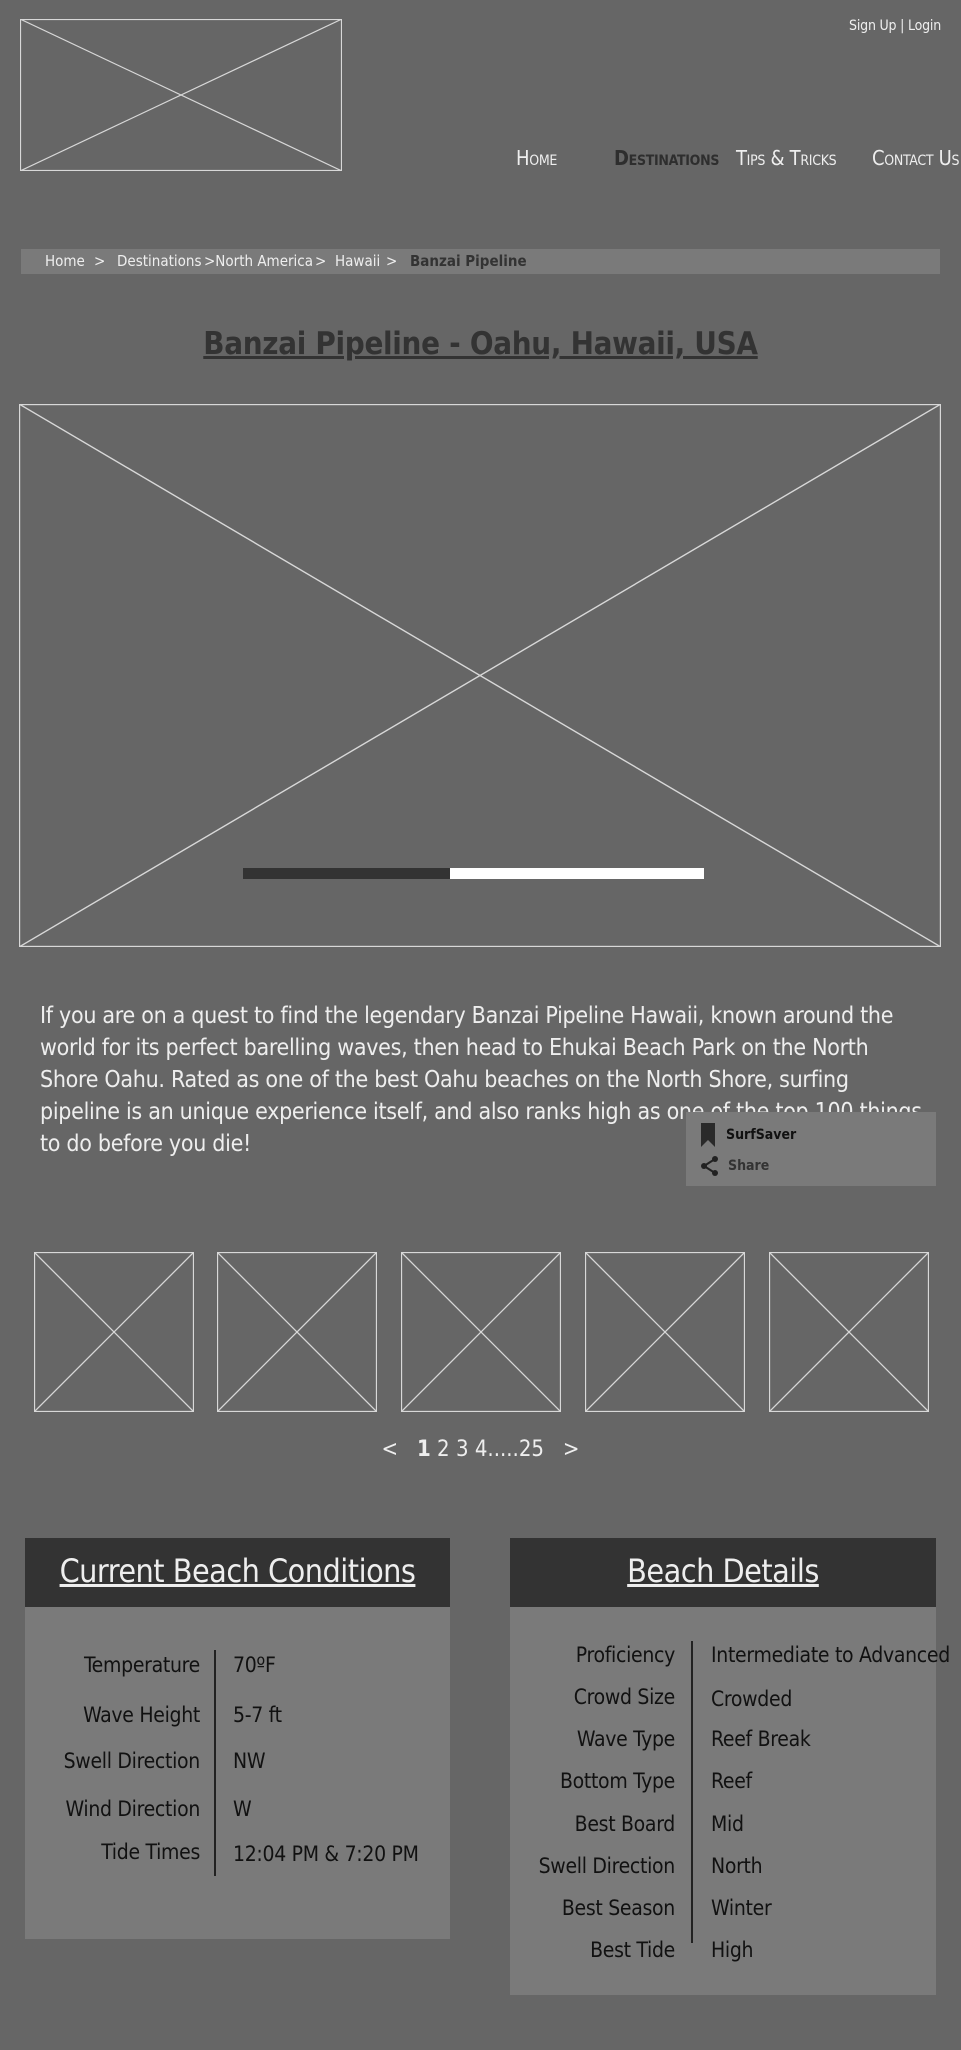 This screenshot has width=961, height=2050. I want to click on condition-label: Wave Height, so click(141, 1715).